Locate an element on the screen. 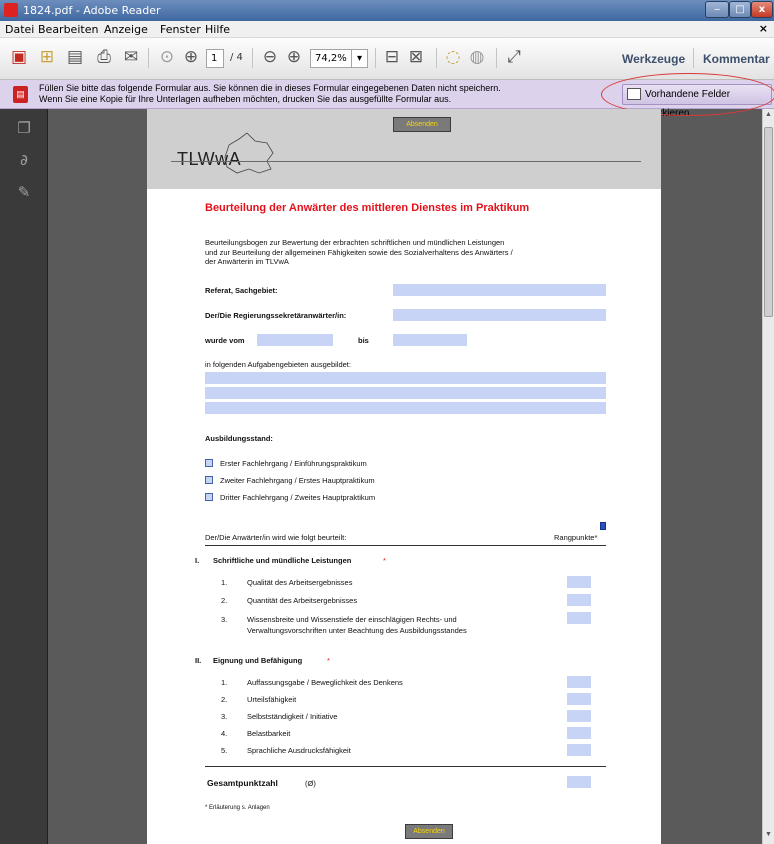 The image size is (774, 844). form-field-marker-icon is located at coordinates (603, 526).